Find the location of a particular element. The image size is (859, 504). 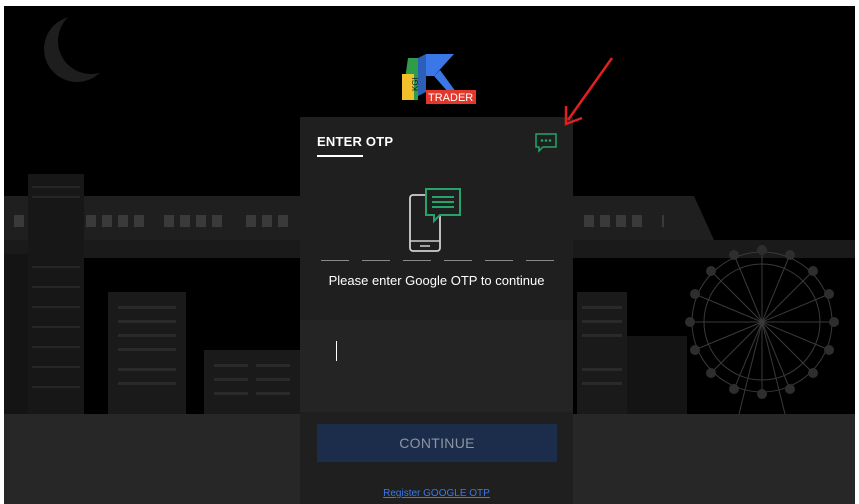

logo-trader-text: TRADER is located at coordinates (450, 98).